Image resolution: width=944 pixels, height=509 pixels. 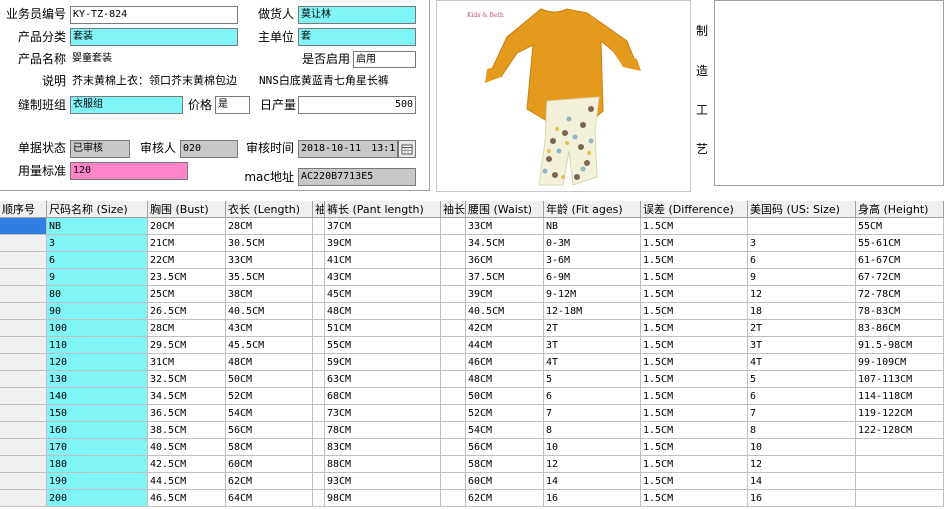 I want to click on cell-bust: 28CM, so click(x=187, y=328).